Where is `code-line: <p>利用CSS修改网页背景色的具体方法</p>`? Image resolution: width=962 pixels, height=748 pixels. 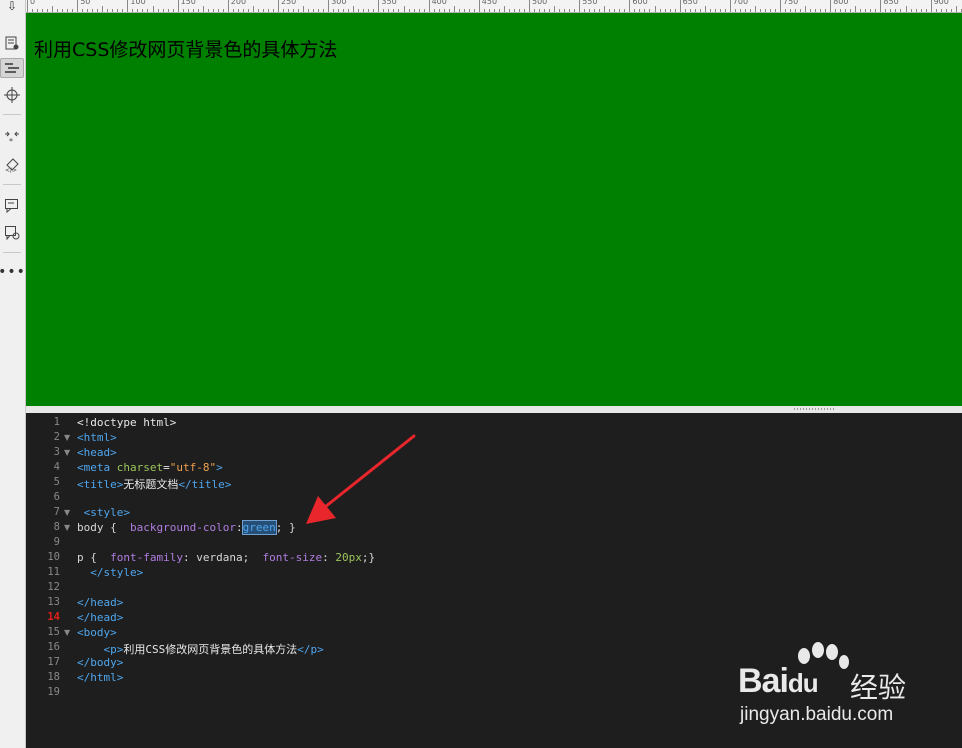
code-line: <p>利用CSS修改网页背景色的具体方法</p> is located at coordinates (200, 649).